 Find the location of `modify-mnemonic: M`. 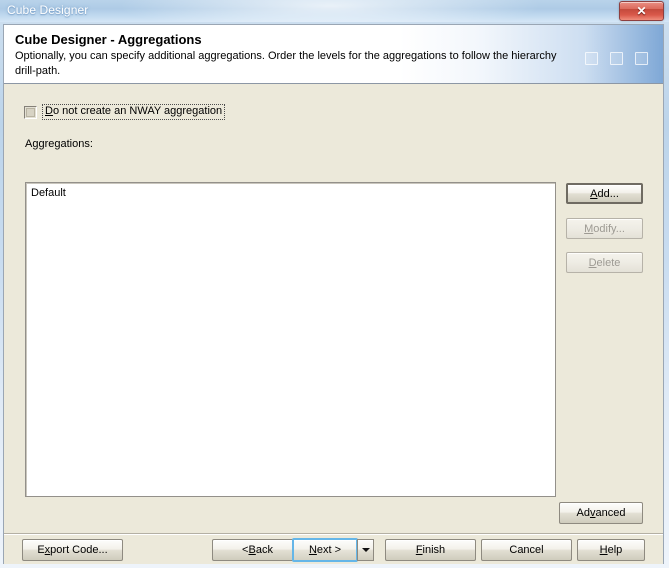

modify-mnemonic: M is located at coordinates (589, 228).